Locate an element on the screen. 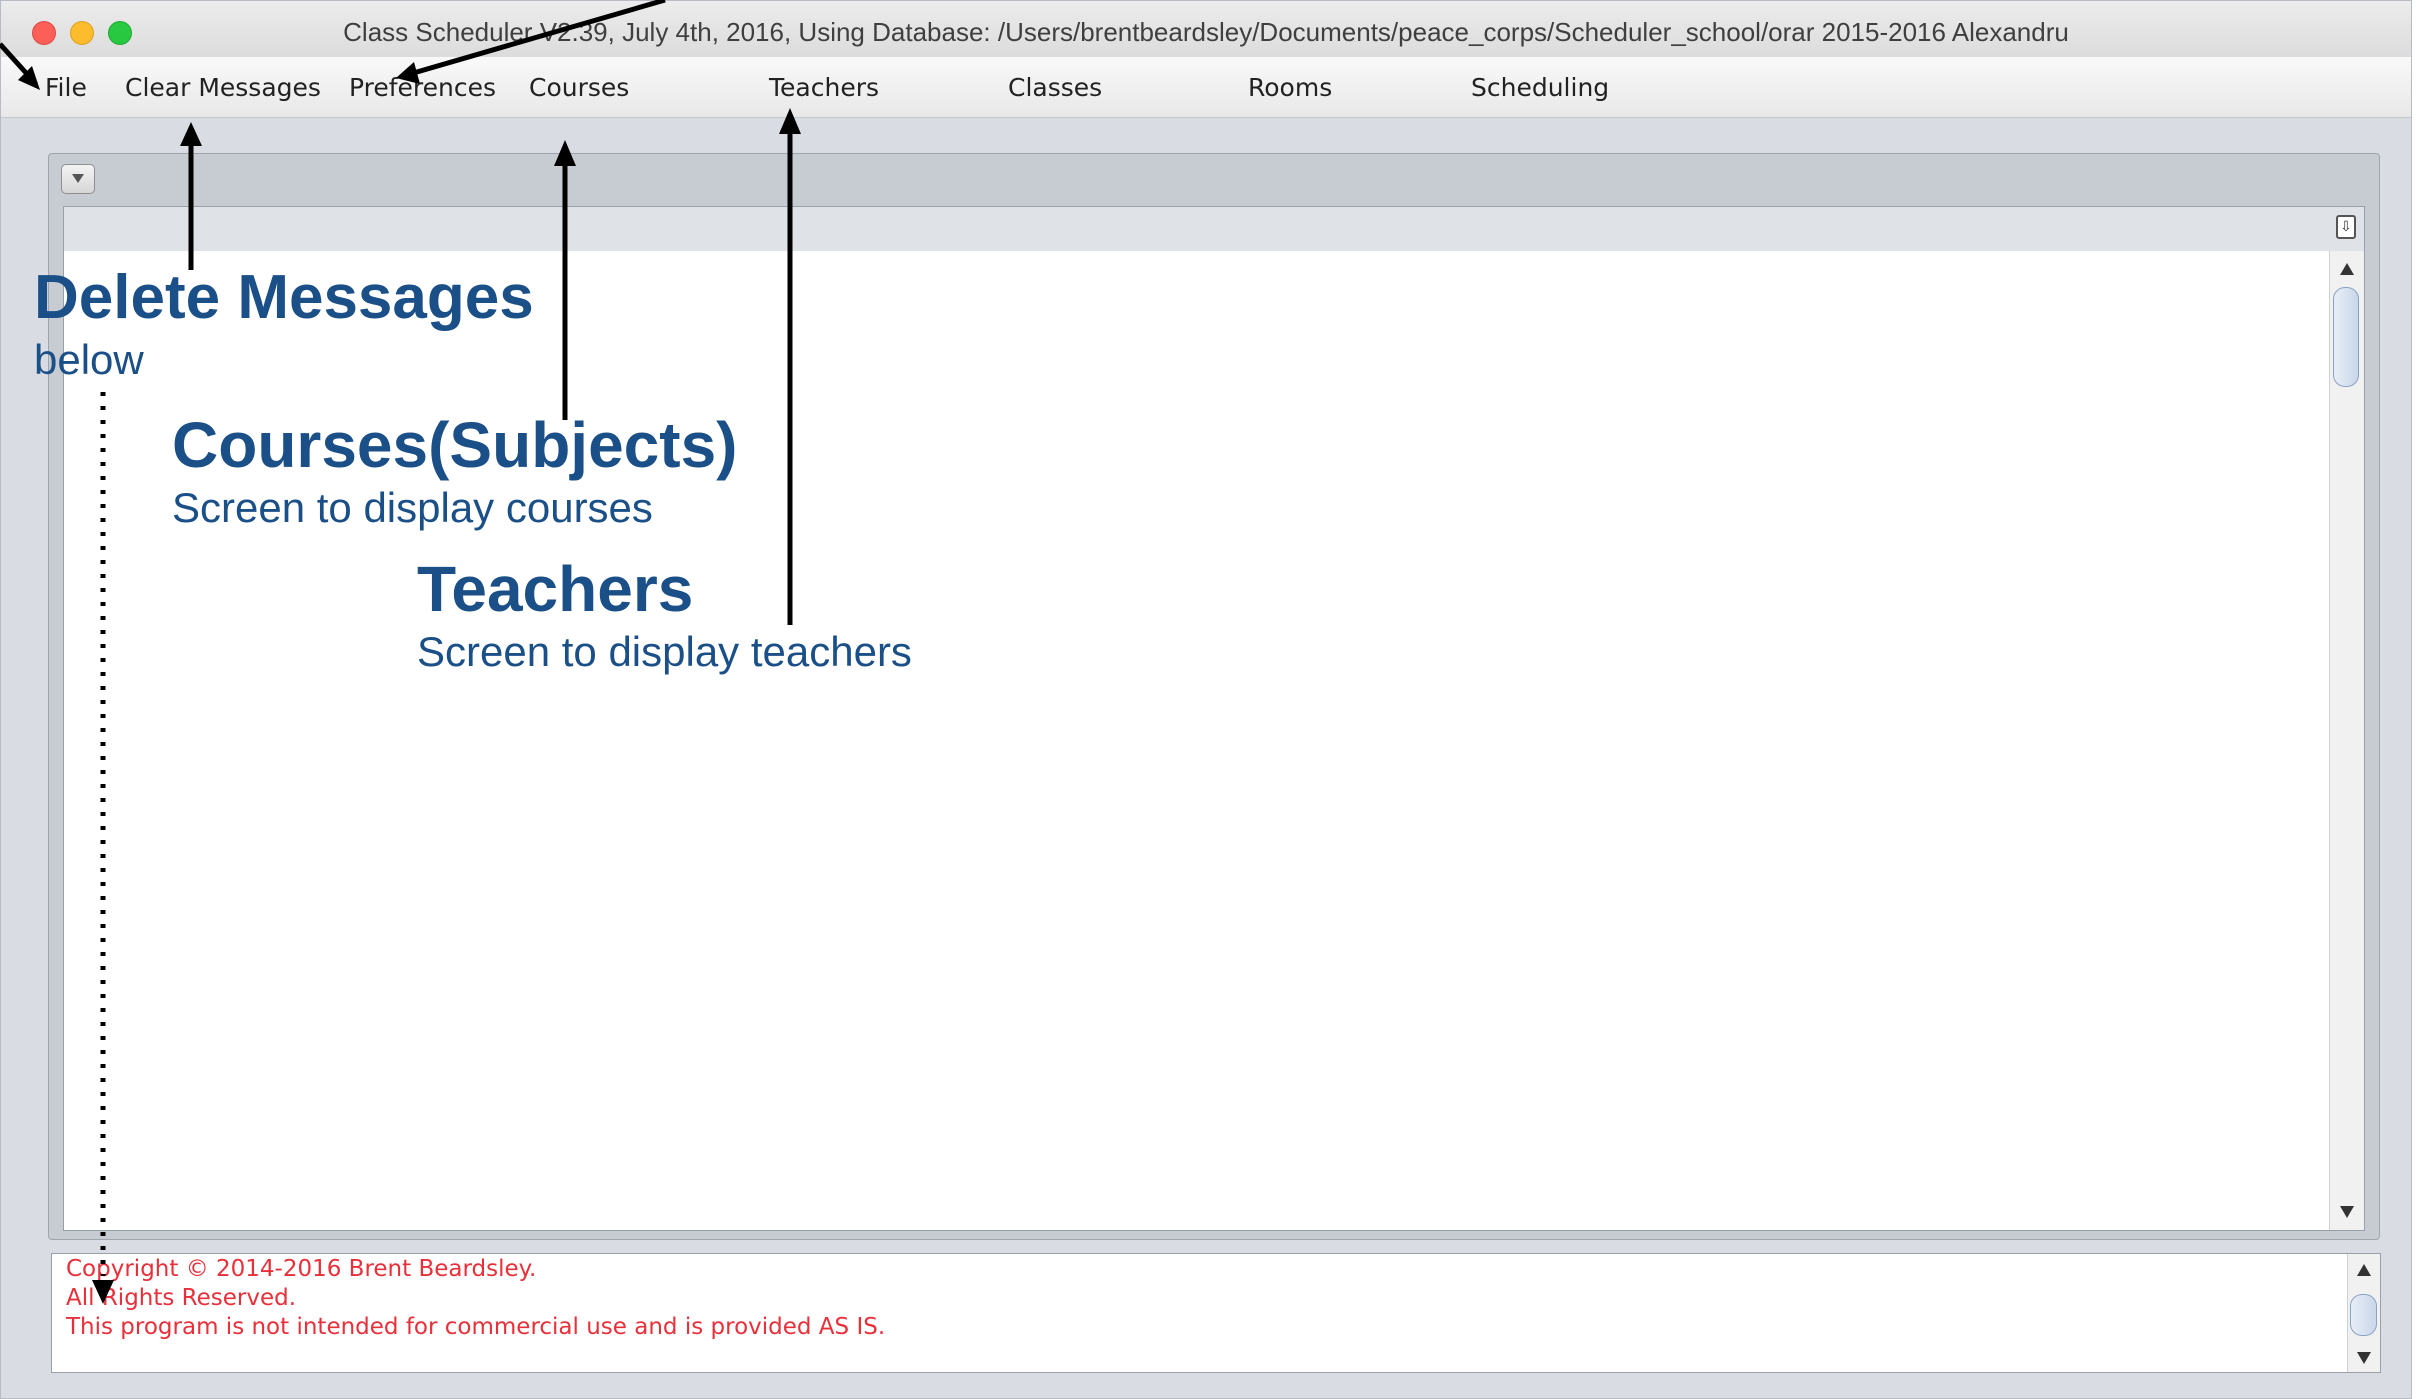 The width and height of the screenshot is (2427, 1399). message-scrollbar is located at coordinates (2363, 1313).